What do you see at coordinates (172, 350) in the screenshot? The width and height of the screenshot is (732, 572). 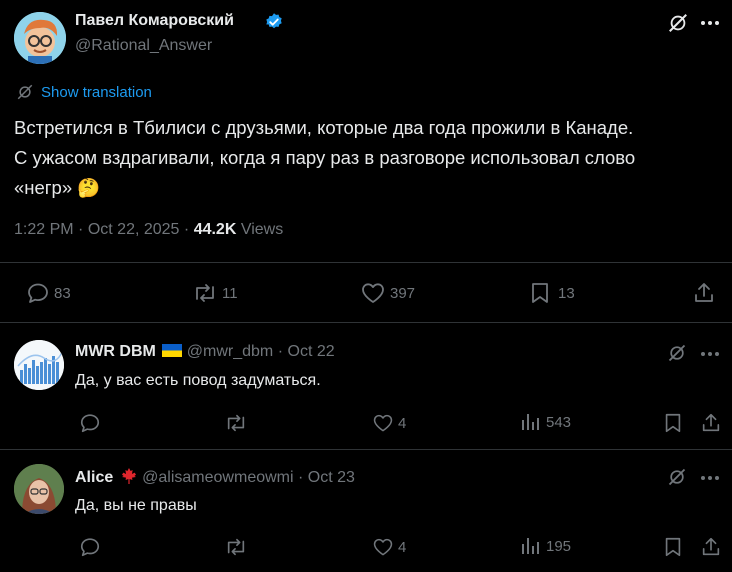 I see `ukraine-flag-icon` at bounding box center [172, 350].